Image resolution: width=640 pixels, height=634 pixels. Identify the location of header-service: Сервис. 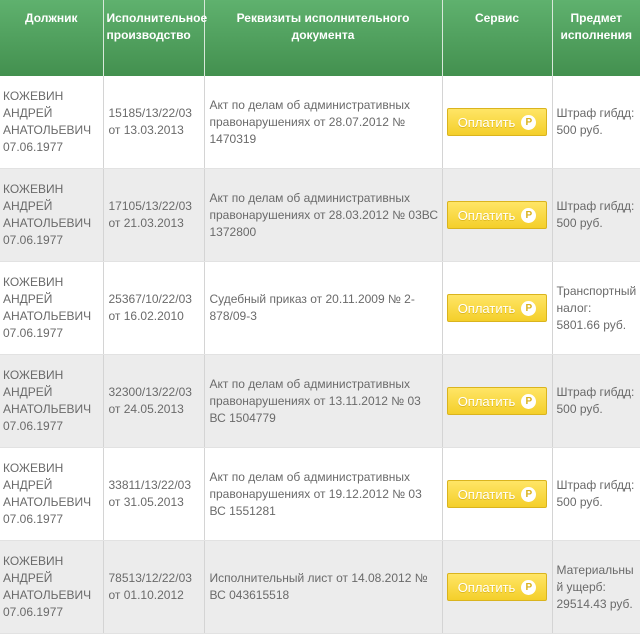
(497, 38).